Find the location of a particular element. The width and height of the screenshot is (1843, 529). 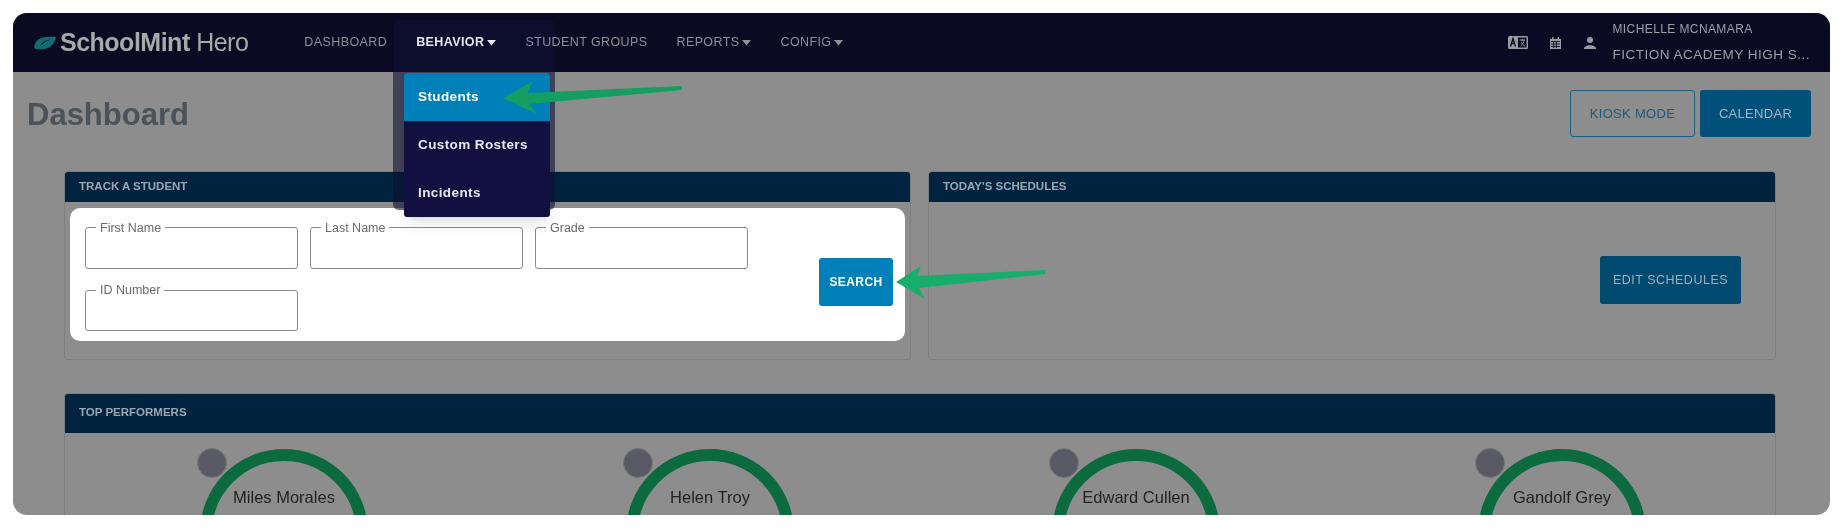

page-title: Dashboard is located at coordinates (108, 115).